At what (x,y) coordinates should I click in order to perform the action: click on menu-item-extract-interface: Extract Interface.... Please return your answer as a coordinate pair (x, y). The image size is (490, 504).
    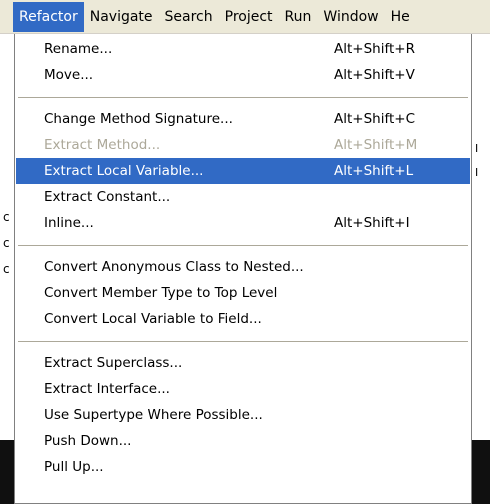
    Looking at the image, I should click on (243, 389).